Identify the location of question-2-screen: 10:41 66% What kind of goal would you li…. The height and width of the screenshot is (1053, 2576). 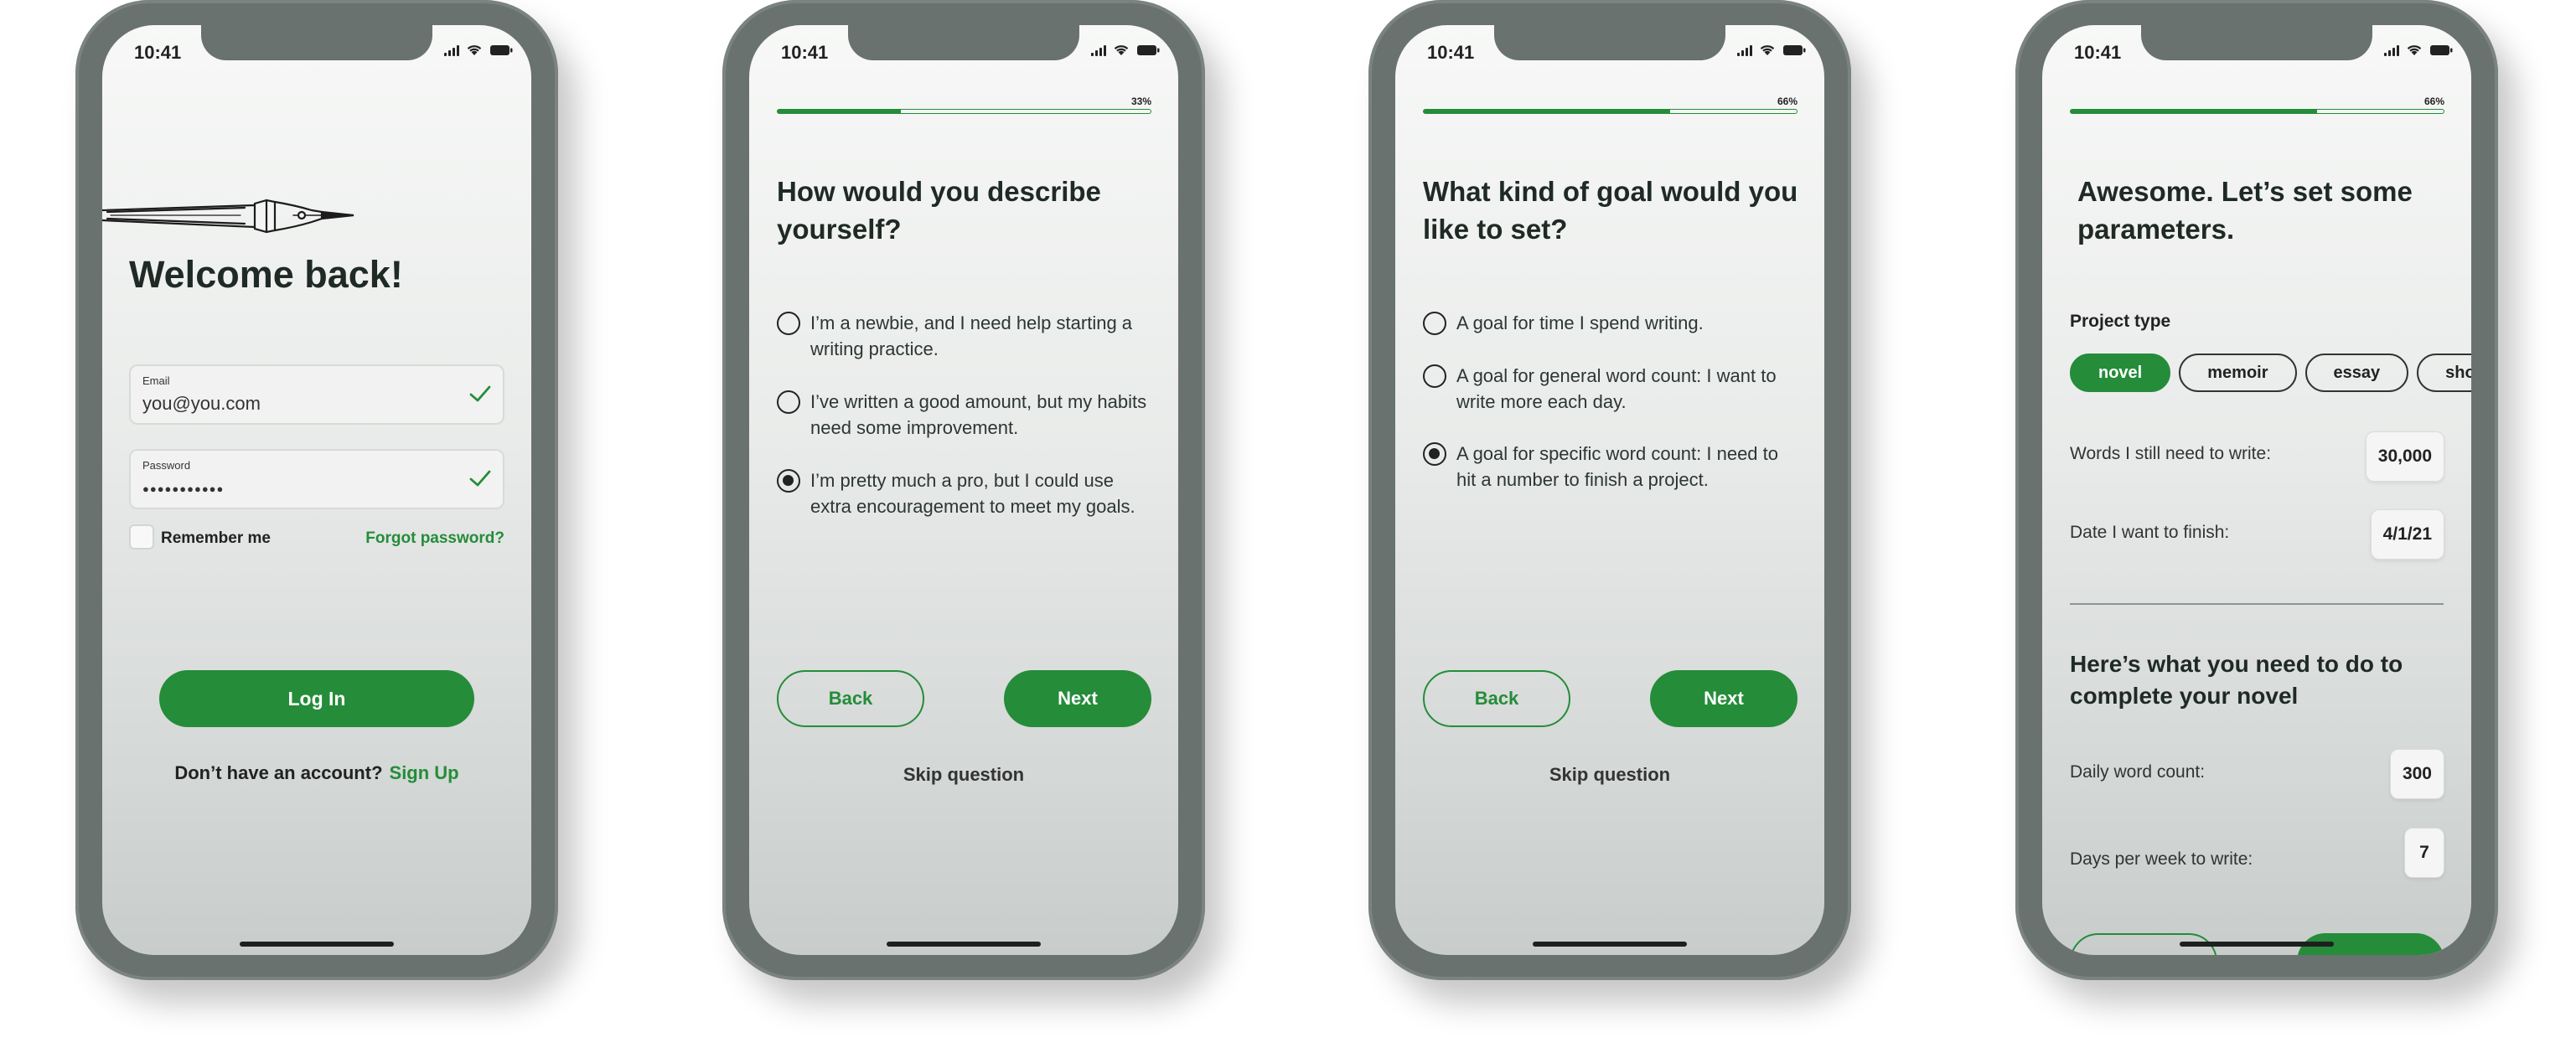
(1609, 490).